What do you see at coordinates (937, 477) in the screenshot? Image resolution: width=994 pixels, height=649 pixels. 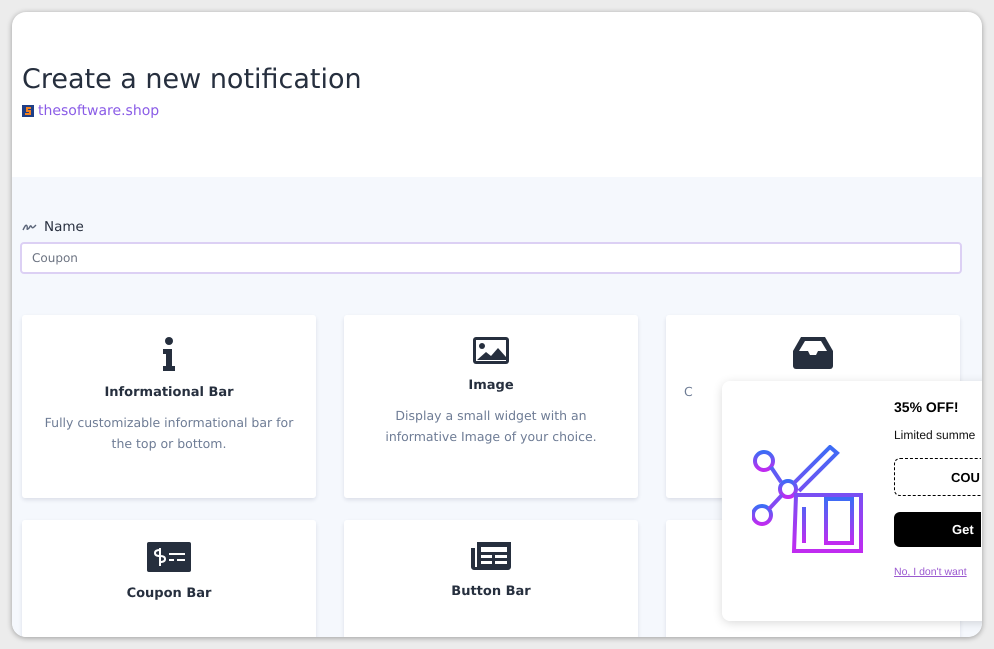 I see `coupon-code: COU` at bounding box center [937, 477].